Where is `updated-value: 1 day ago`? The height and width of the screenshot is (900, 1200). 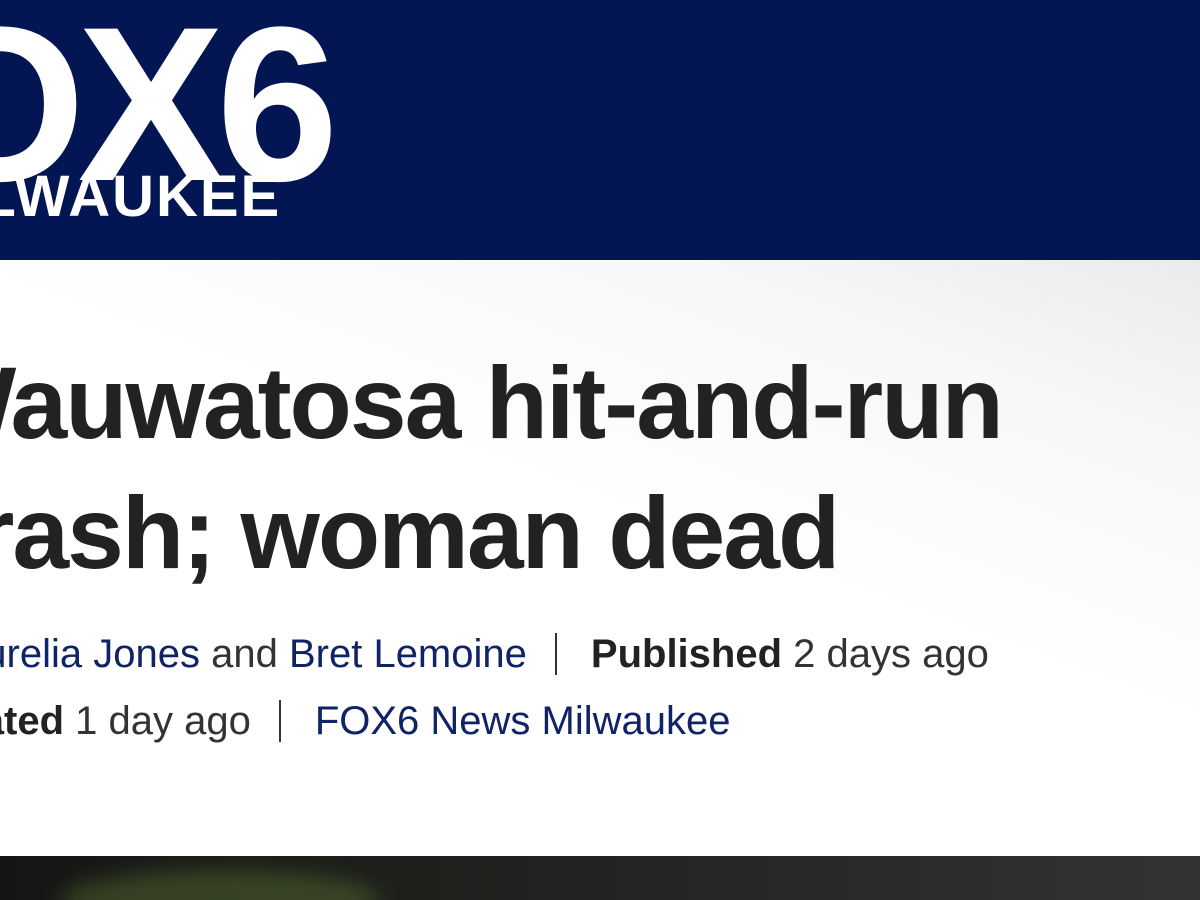
updated-value: 1 day ago is located at coordinates (163, 721).